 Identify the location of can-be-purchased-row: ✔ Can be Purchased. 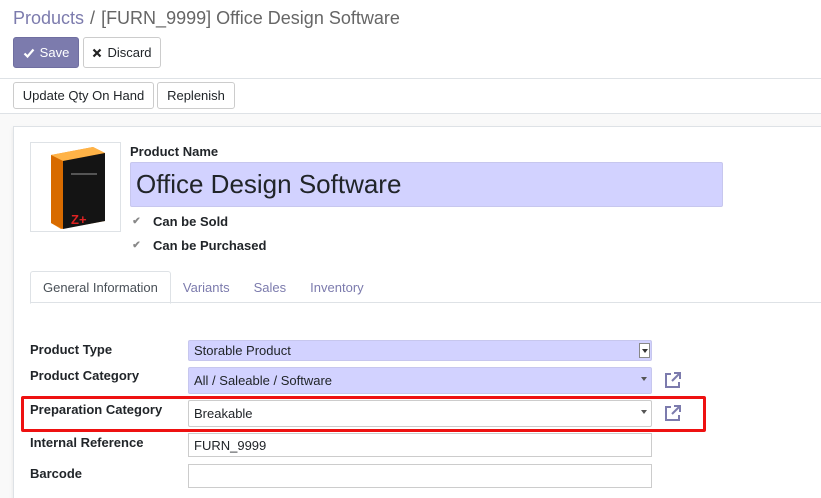
(198, 245).